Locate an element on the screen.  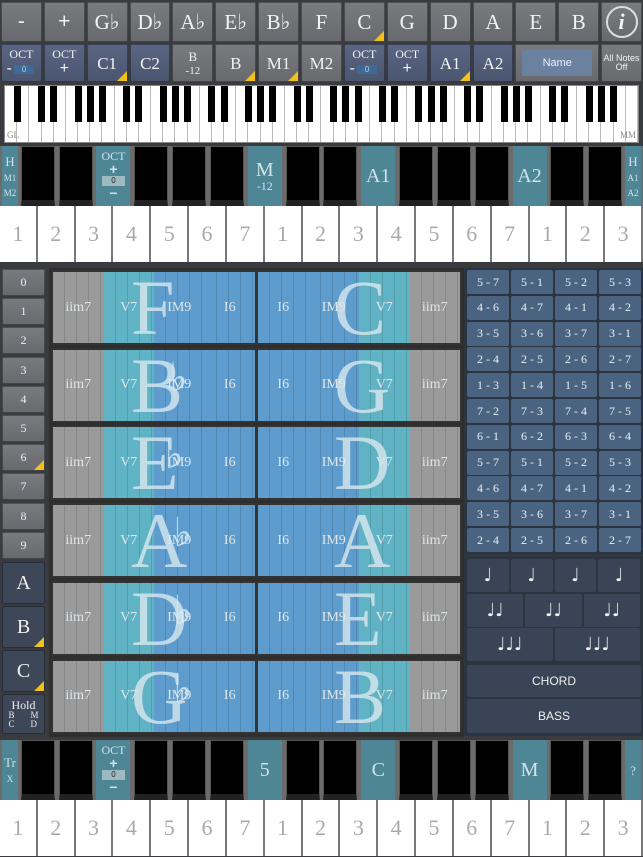
control-button-3: C2 is located at coordinates (150, 63).